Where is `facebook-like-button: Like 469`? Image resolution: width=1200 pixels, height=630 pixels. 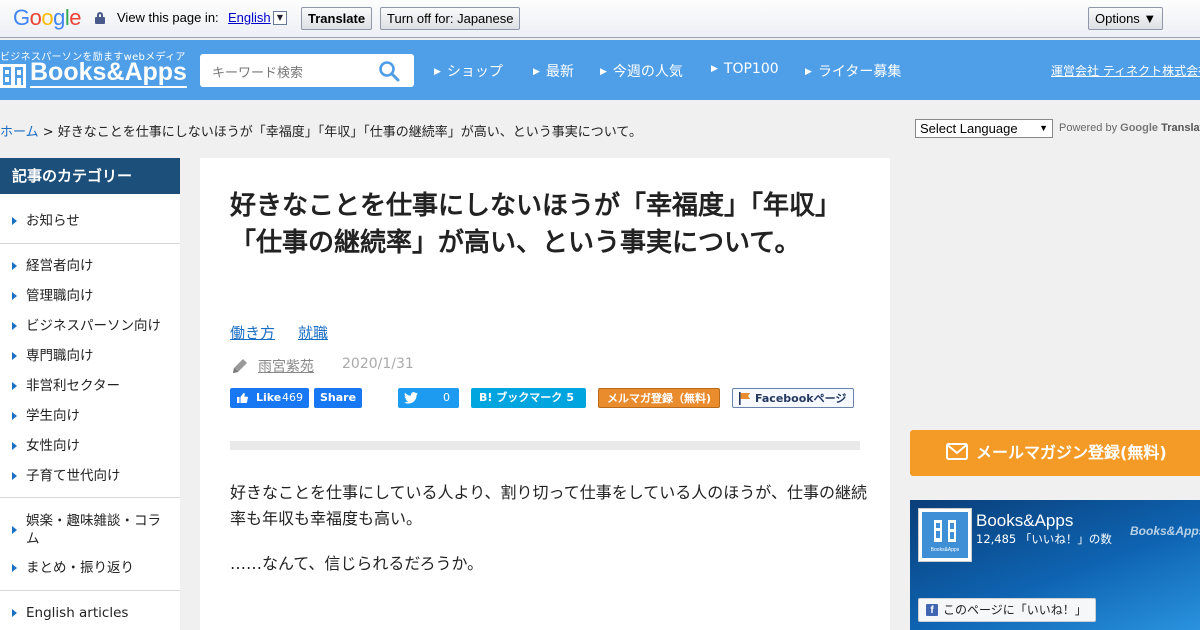 facebook-like-button: Like 469 is located at coordinates (269, 398).